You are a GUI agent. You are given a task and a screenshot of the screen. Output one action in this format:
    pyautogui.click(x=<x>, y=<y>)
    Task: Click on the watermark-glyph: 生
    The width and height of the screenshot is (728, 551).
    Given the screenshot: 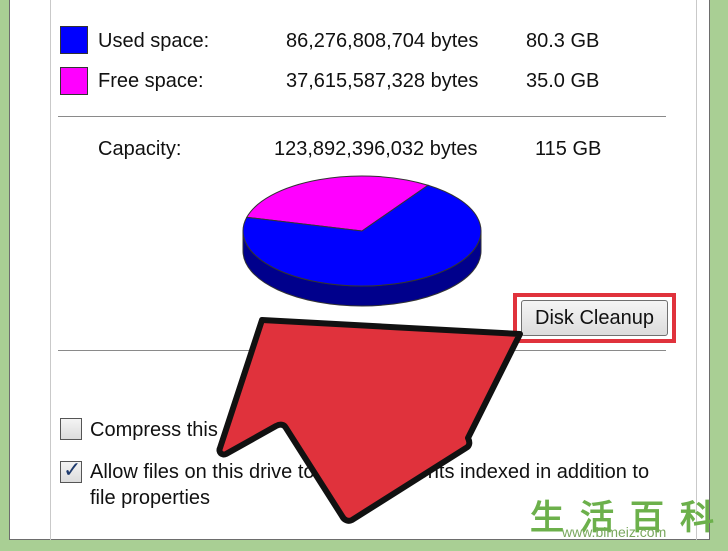 What is the action you would take?
    pyautogui.click(x=547, y=518)
    